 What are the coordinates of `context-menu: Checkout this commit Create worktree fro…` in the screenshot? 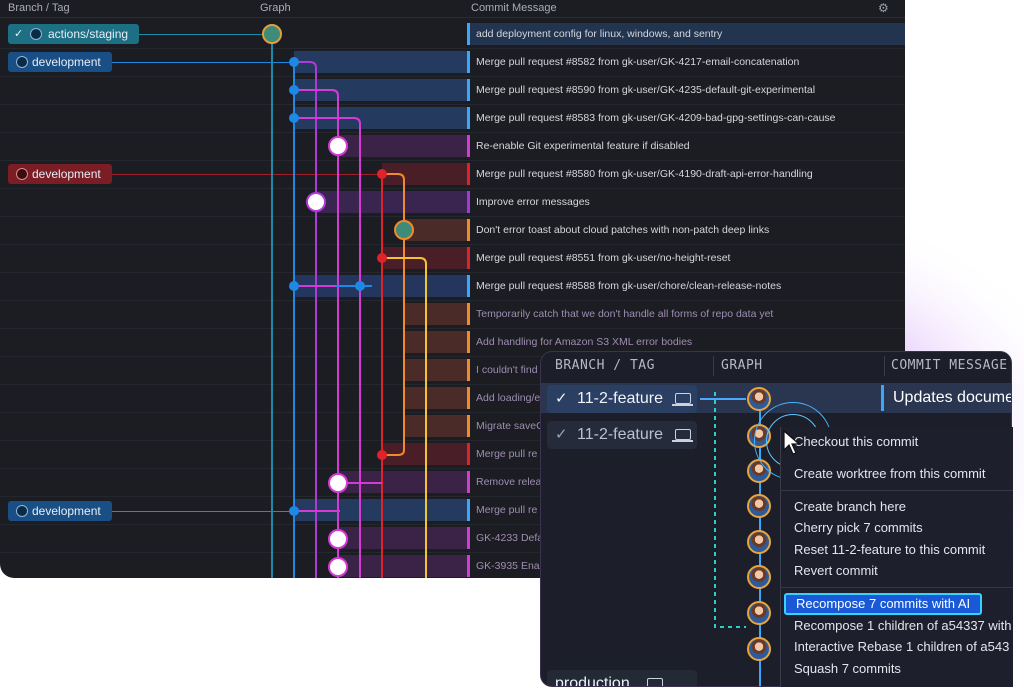 It's located at (896, 557).